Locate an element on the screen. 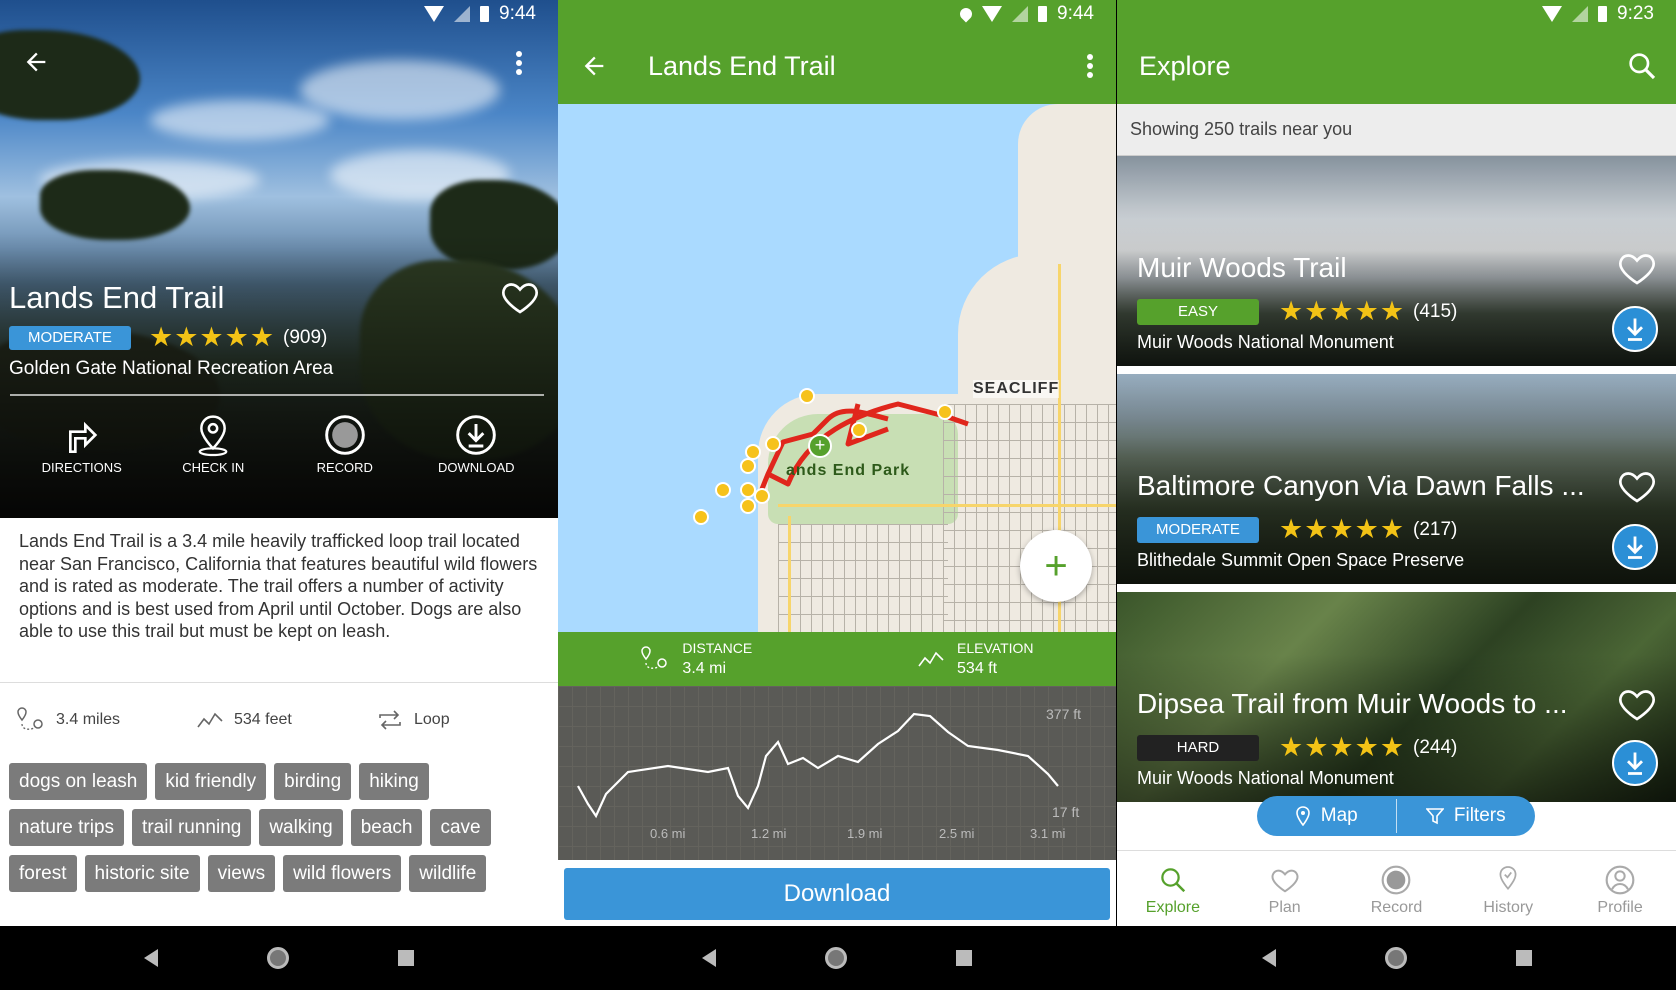 This screenshot has width=1676, height=990. difficulty-badge: MODERATE is located at coordinates (70, 337).